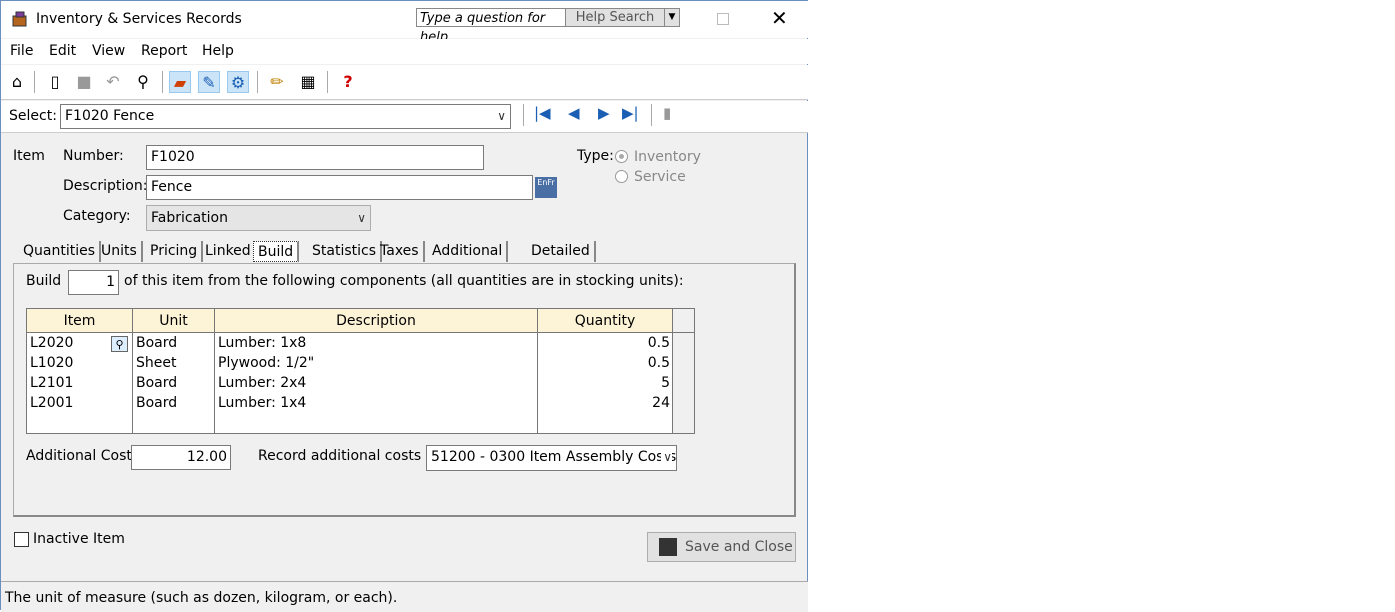  What do you see at coordinates (51, 403) in the screenshot?
I see `cell-item: L2001` at bounding box center [51, 403].